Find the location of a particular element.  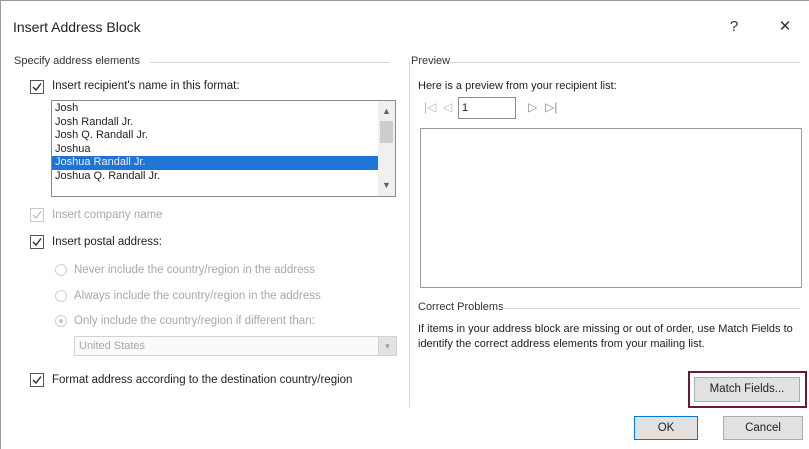

close-button: ✕ is located at coordinates (785, 27).